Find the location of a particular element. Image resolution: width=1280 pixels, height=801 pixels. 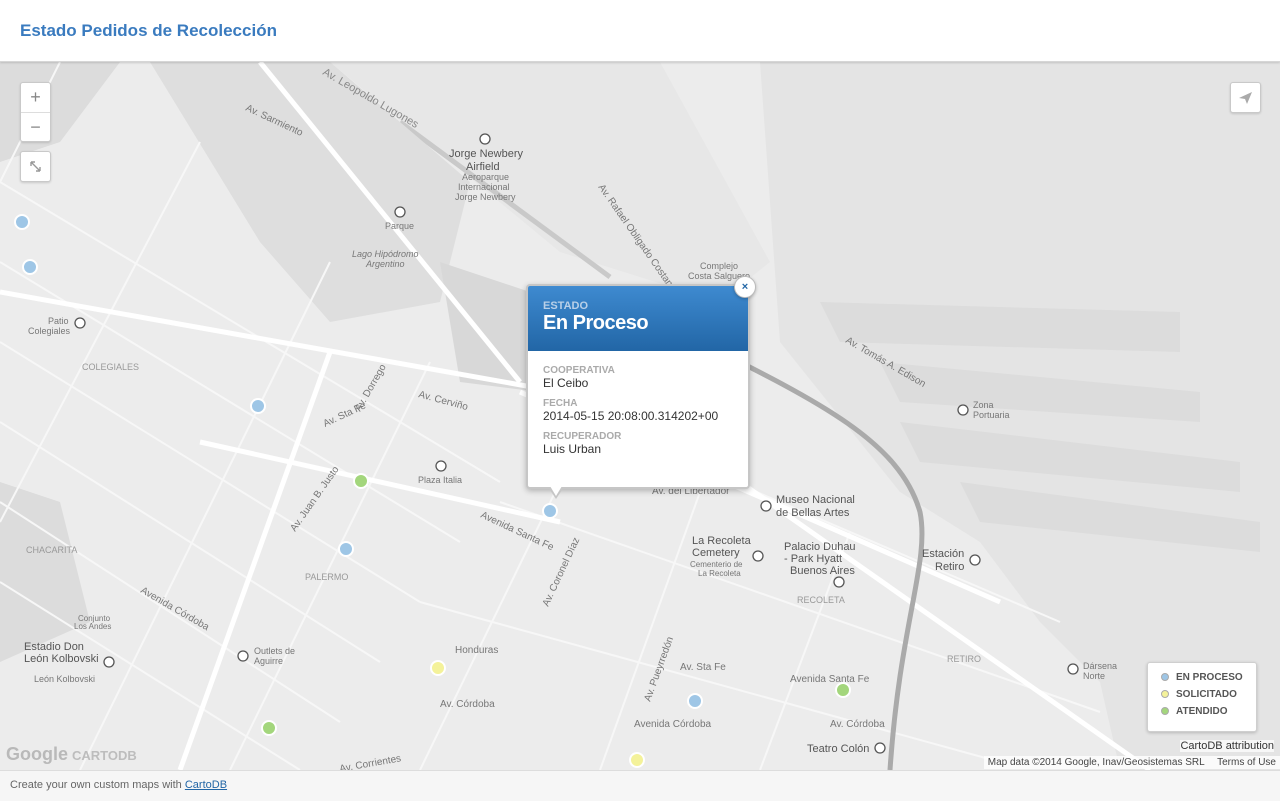

estado-value: En Proceso is located at coordinates (596, 323).